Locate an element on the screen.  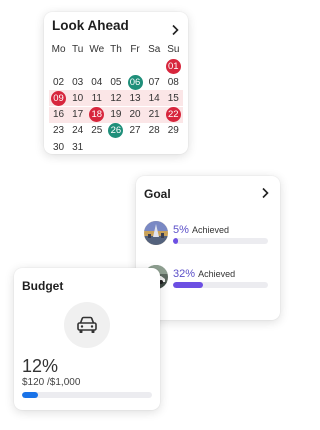
calendar-day: 25 is located at coordinates (96, 131).